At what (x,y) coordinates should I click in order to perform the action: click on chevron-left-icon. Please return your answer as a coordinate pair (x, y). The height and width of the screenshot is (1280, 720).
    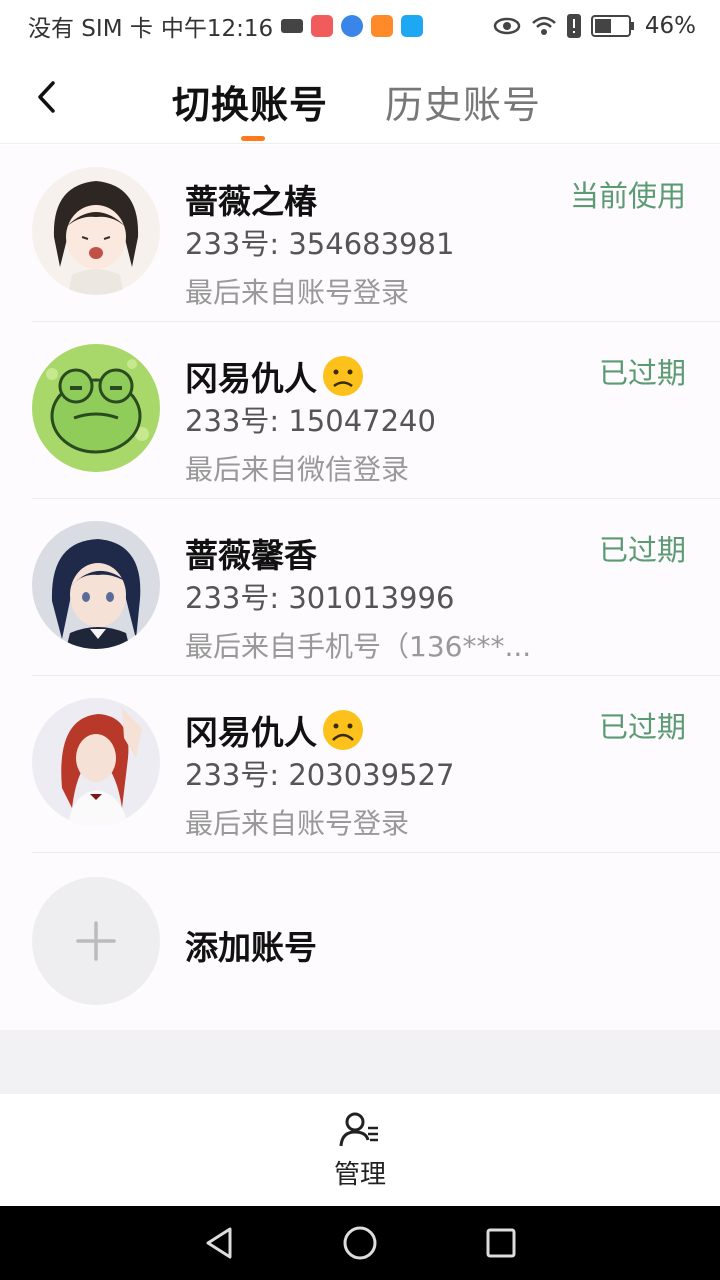
    Looking at the image, I should click on (46, 97).